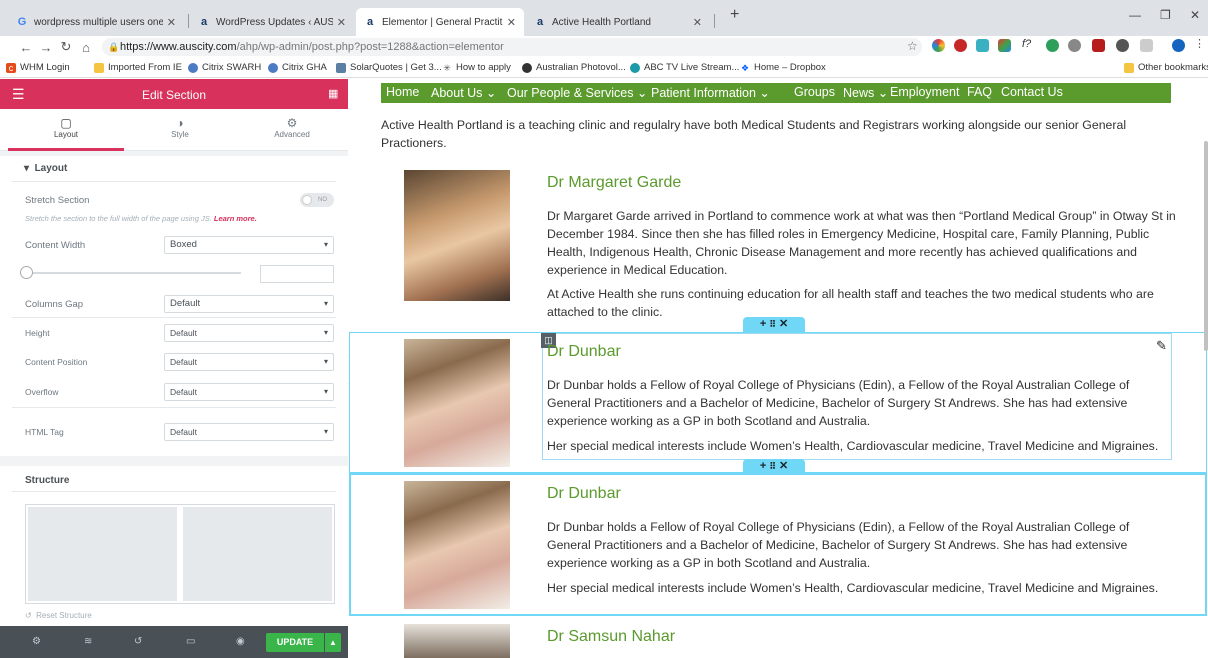 The image size is (1208, 658). Describe the element at coordinates (584, 351) in the screenshot. I see `doctor-name: Dr Dunbar` at that location.